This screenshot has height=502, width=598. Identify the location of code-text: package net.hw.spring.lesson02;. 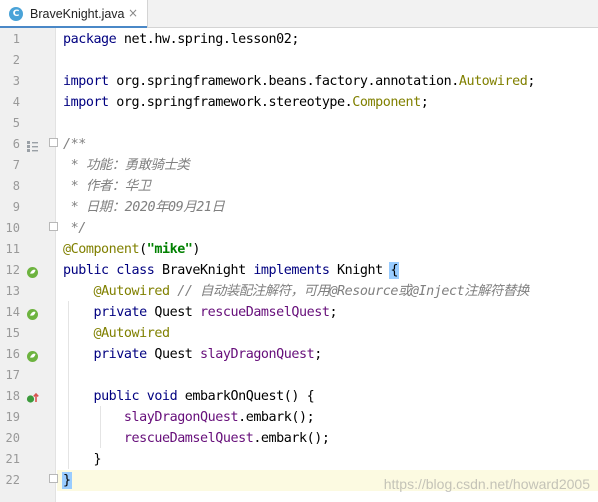
(181, 39).